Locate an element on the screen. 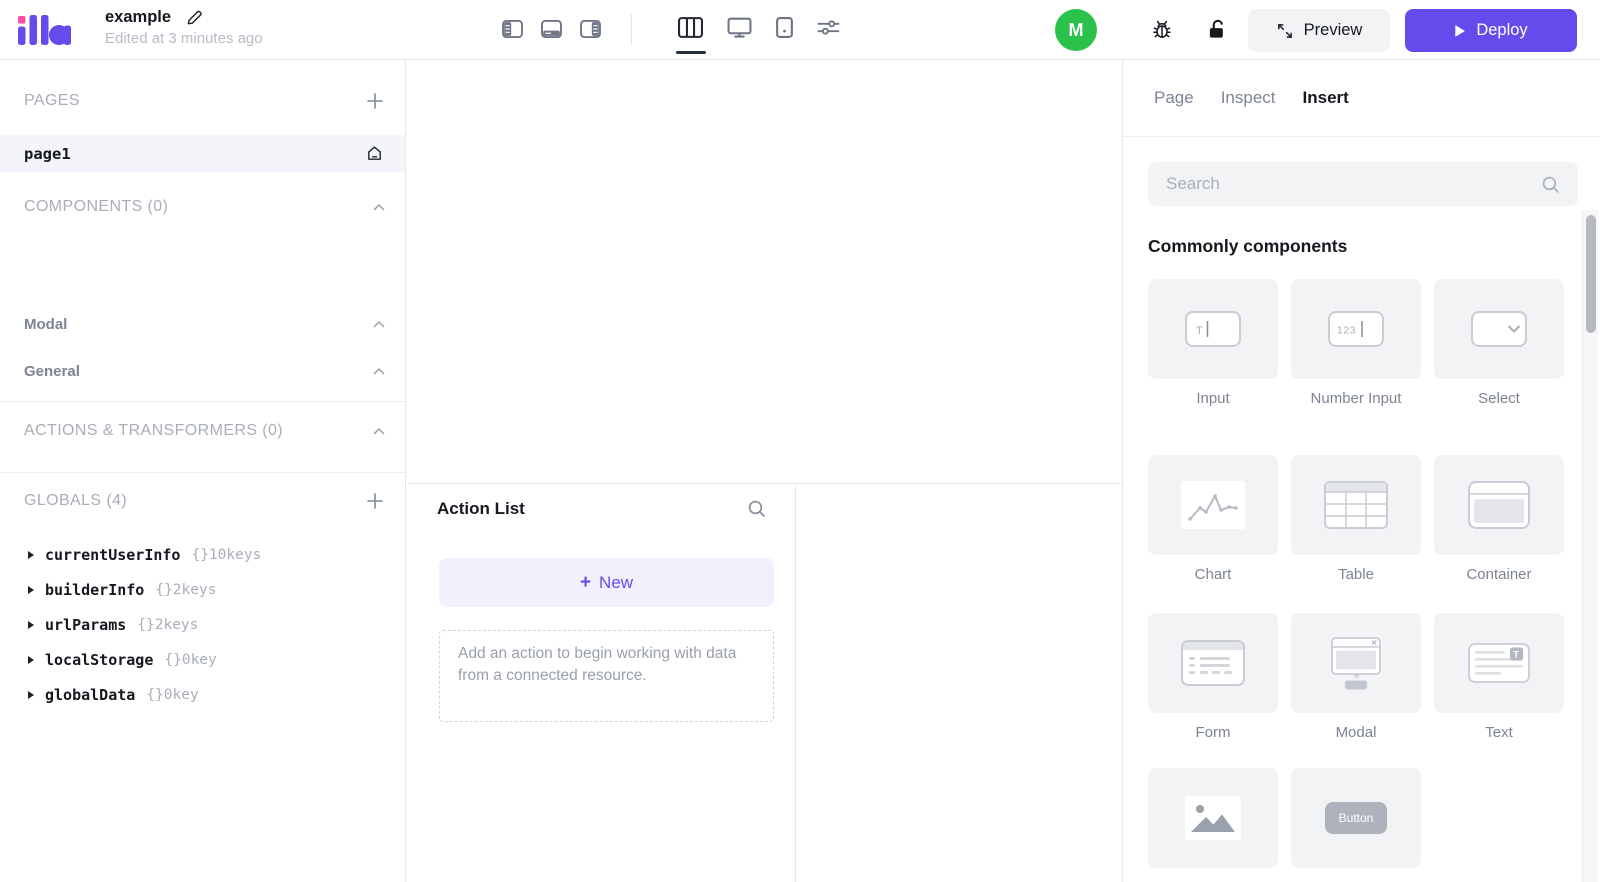 Image resolution: width=1600 pixels, height=882 pixels. component-label: Text is located at coordinates (1499, 732).